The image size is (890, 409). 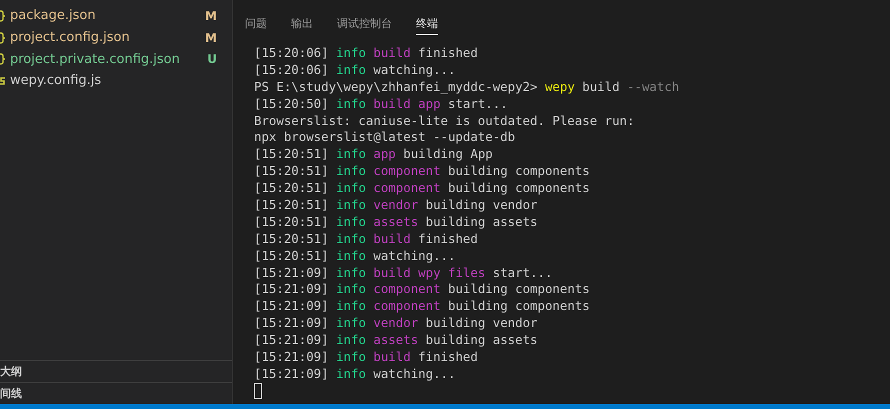 What do you see at coordinates (427, 23) in the screenshot?
I see `panel-tab: 终端` at bounding box center [427, 23].